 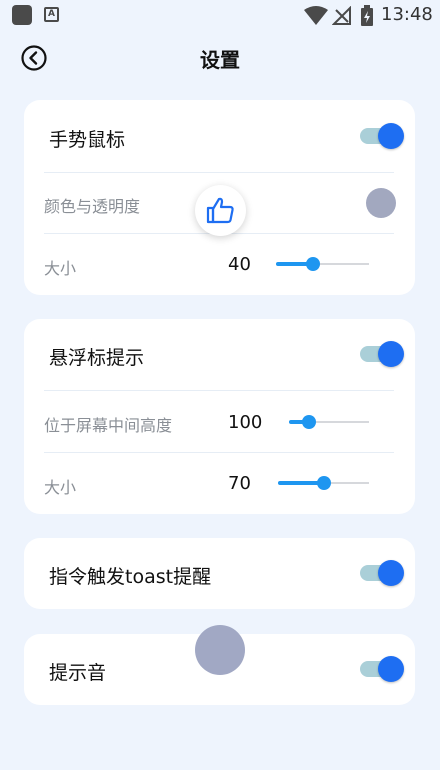 What do you see at coordinates (239, 483) in the screenshot?
I see `float-size-value: 70` at bounding box center [239, 483].